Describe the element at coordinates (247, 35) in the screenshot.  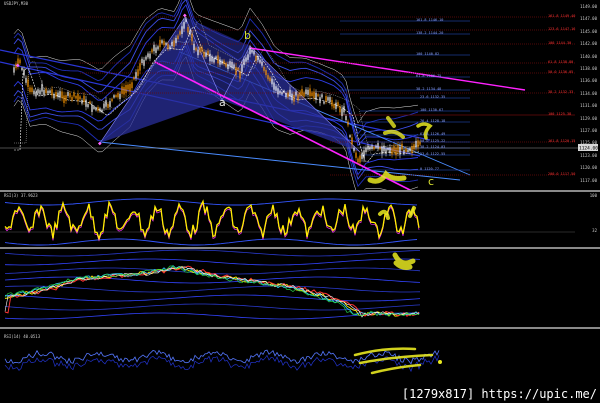
I see `wave-label-b: b` at that location.